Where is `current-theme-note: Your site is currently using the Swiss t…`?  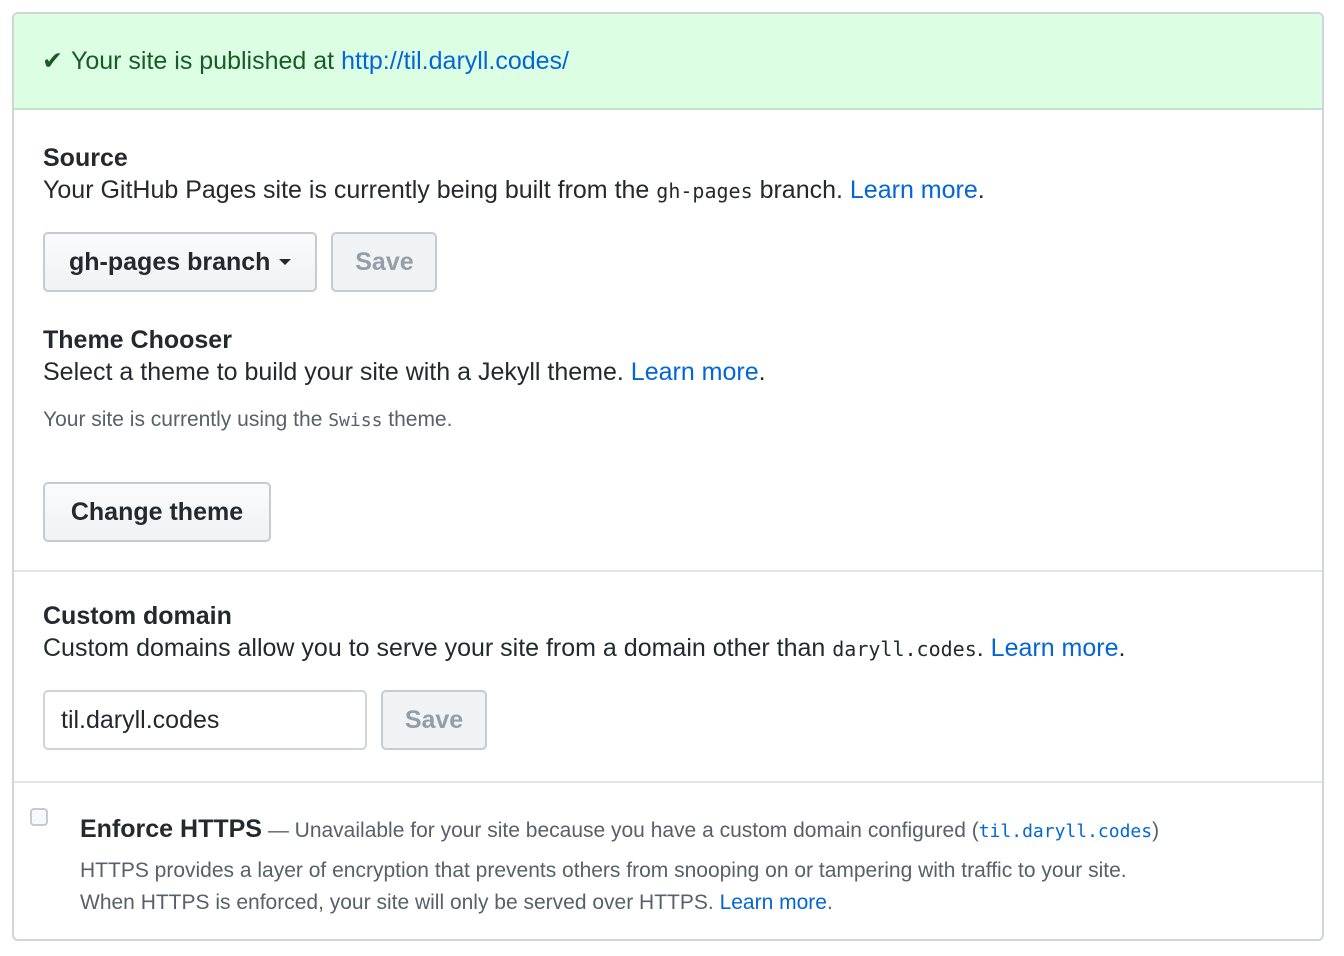
current-theme-note: Your site is currently using the Swiss t… is located at coordinates (247, 420).